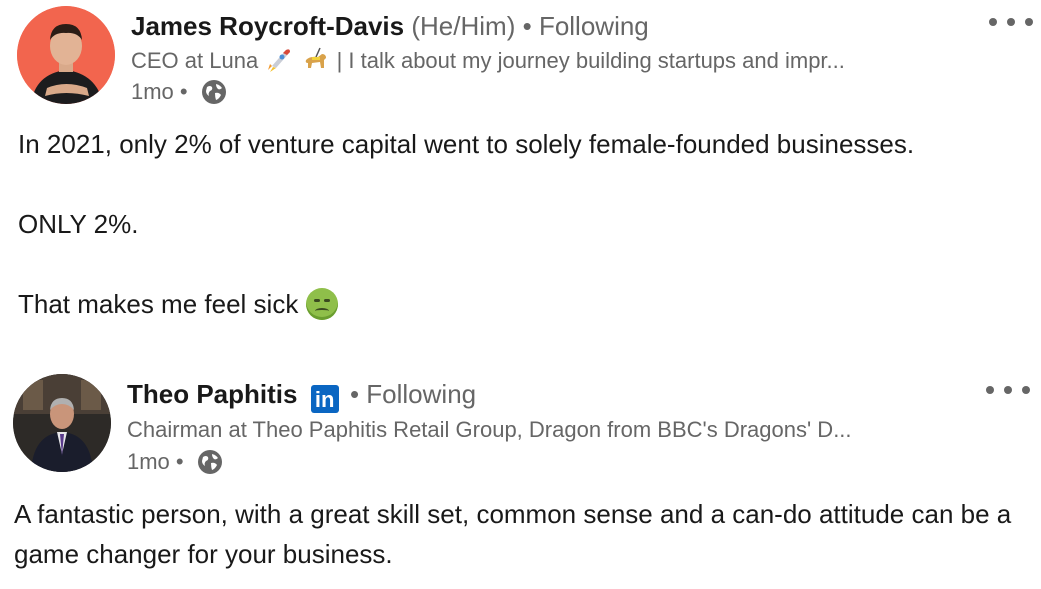 The image size is (1041, 589). What do you see at coordinates (212, 394) in the screenshot?
I see `author-name: Theo Paphitis` at bounding box center [212, 394].